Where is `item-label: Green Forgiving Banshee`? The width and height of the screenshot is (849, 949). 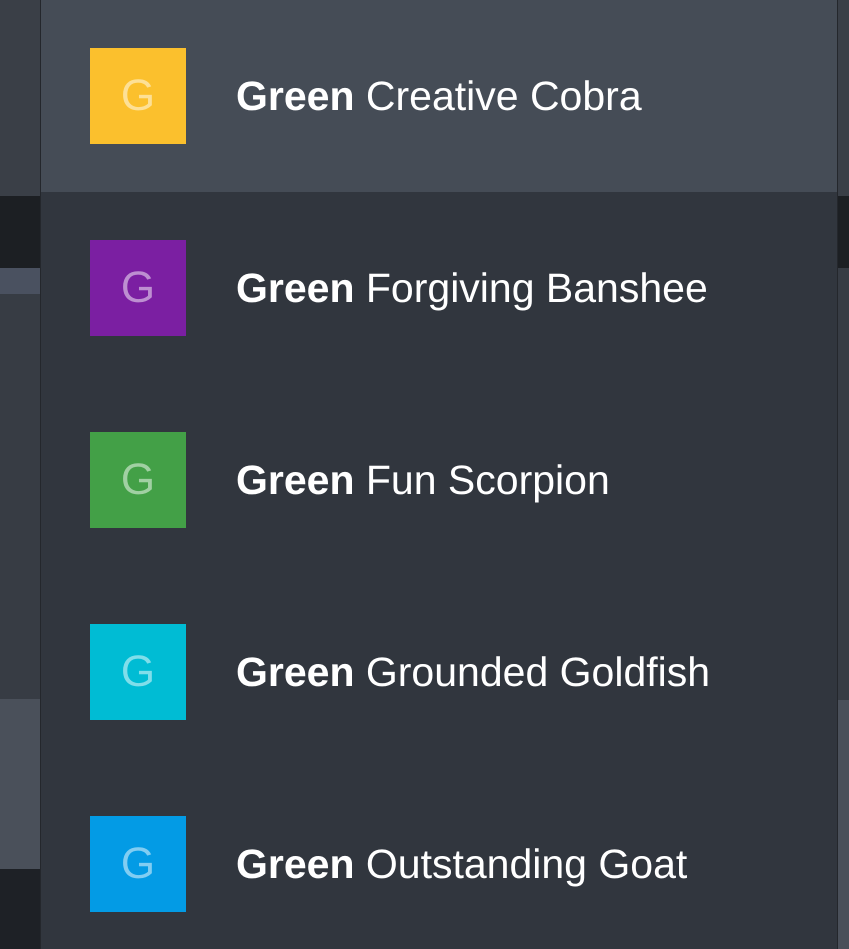 item-label: Green Forgiving Banshee is located at coordinates (472, 288).